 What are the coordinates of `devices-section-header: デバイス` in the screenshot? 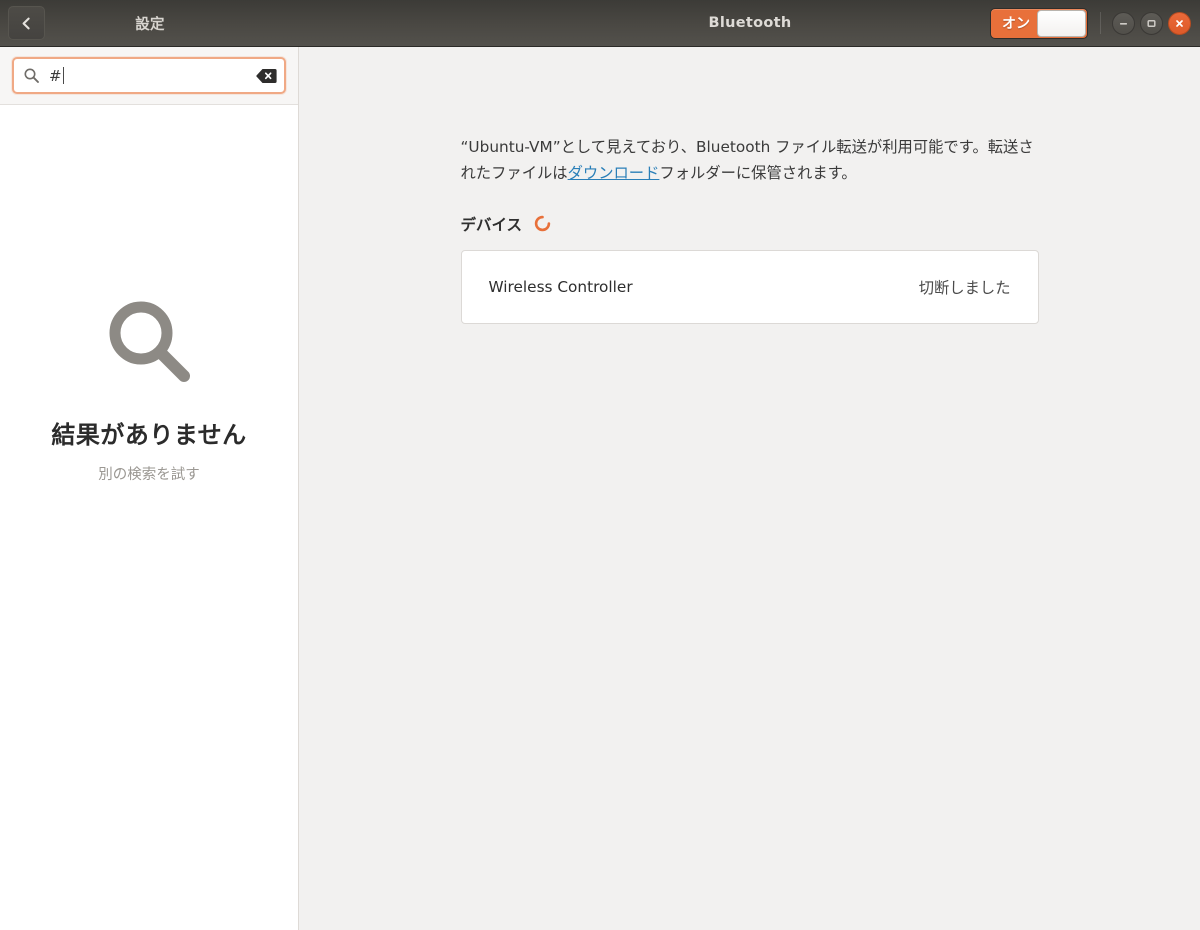 It's located at (750, 224).